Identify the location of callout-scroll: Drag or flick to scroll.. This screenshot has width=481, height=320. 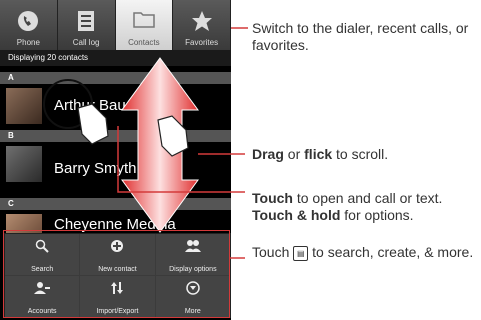
(364, 154).